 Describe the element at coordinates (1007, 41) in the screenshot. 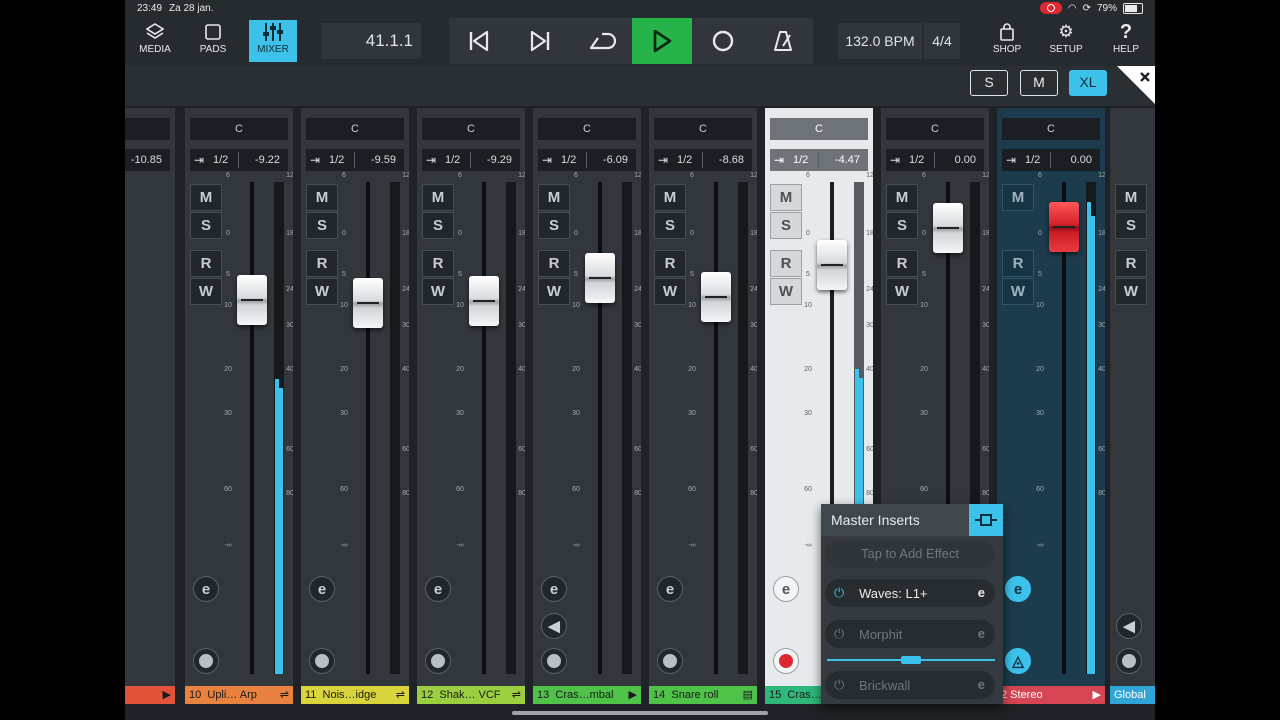

I see `shop-button: SHOP` at that location.